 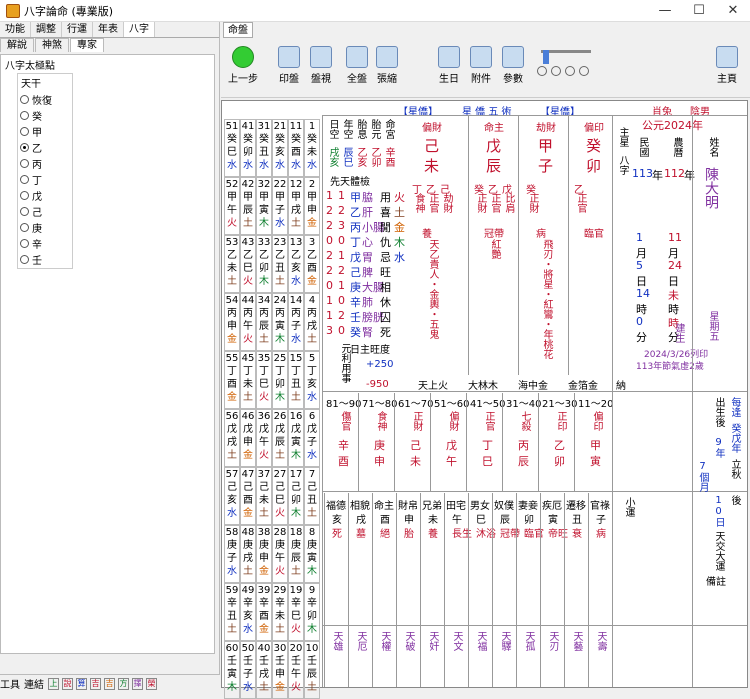 I want to click on zoom-slider, so click(x=566, y=57).